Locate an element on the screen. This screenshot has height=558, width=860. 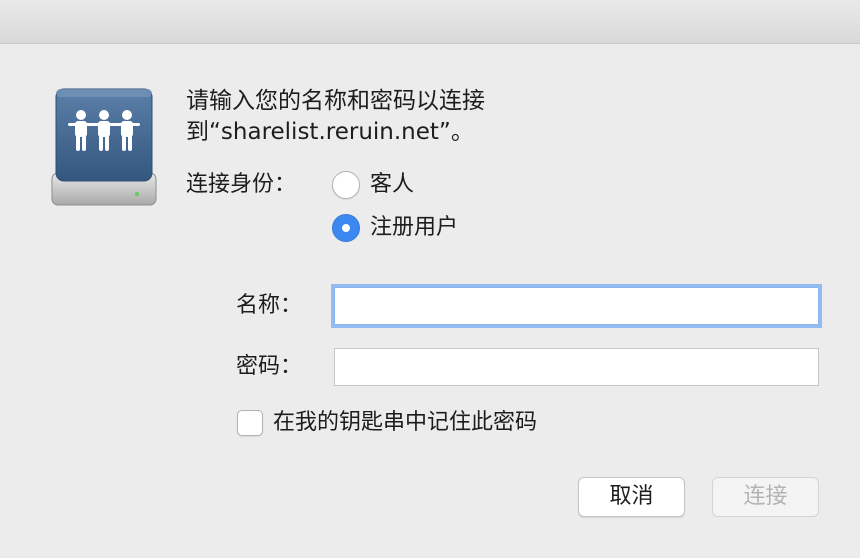
remember-keychain-checkbox is located at coordinates (250, 423).